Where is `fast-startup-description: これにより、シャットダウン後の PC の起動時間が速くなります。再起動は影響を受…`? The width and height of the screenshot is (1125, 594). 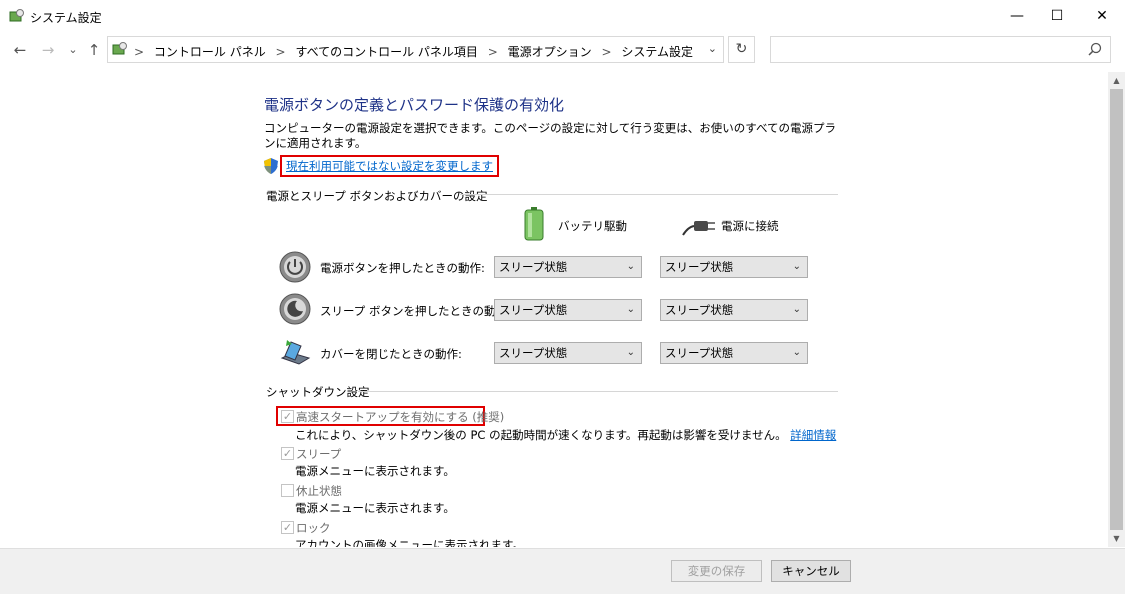 fast-startup-description: これにより、シャットダウン後の PC の起動時間が速くなります。再起動は影響を受… is located at coordinates (565, 435).